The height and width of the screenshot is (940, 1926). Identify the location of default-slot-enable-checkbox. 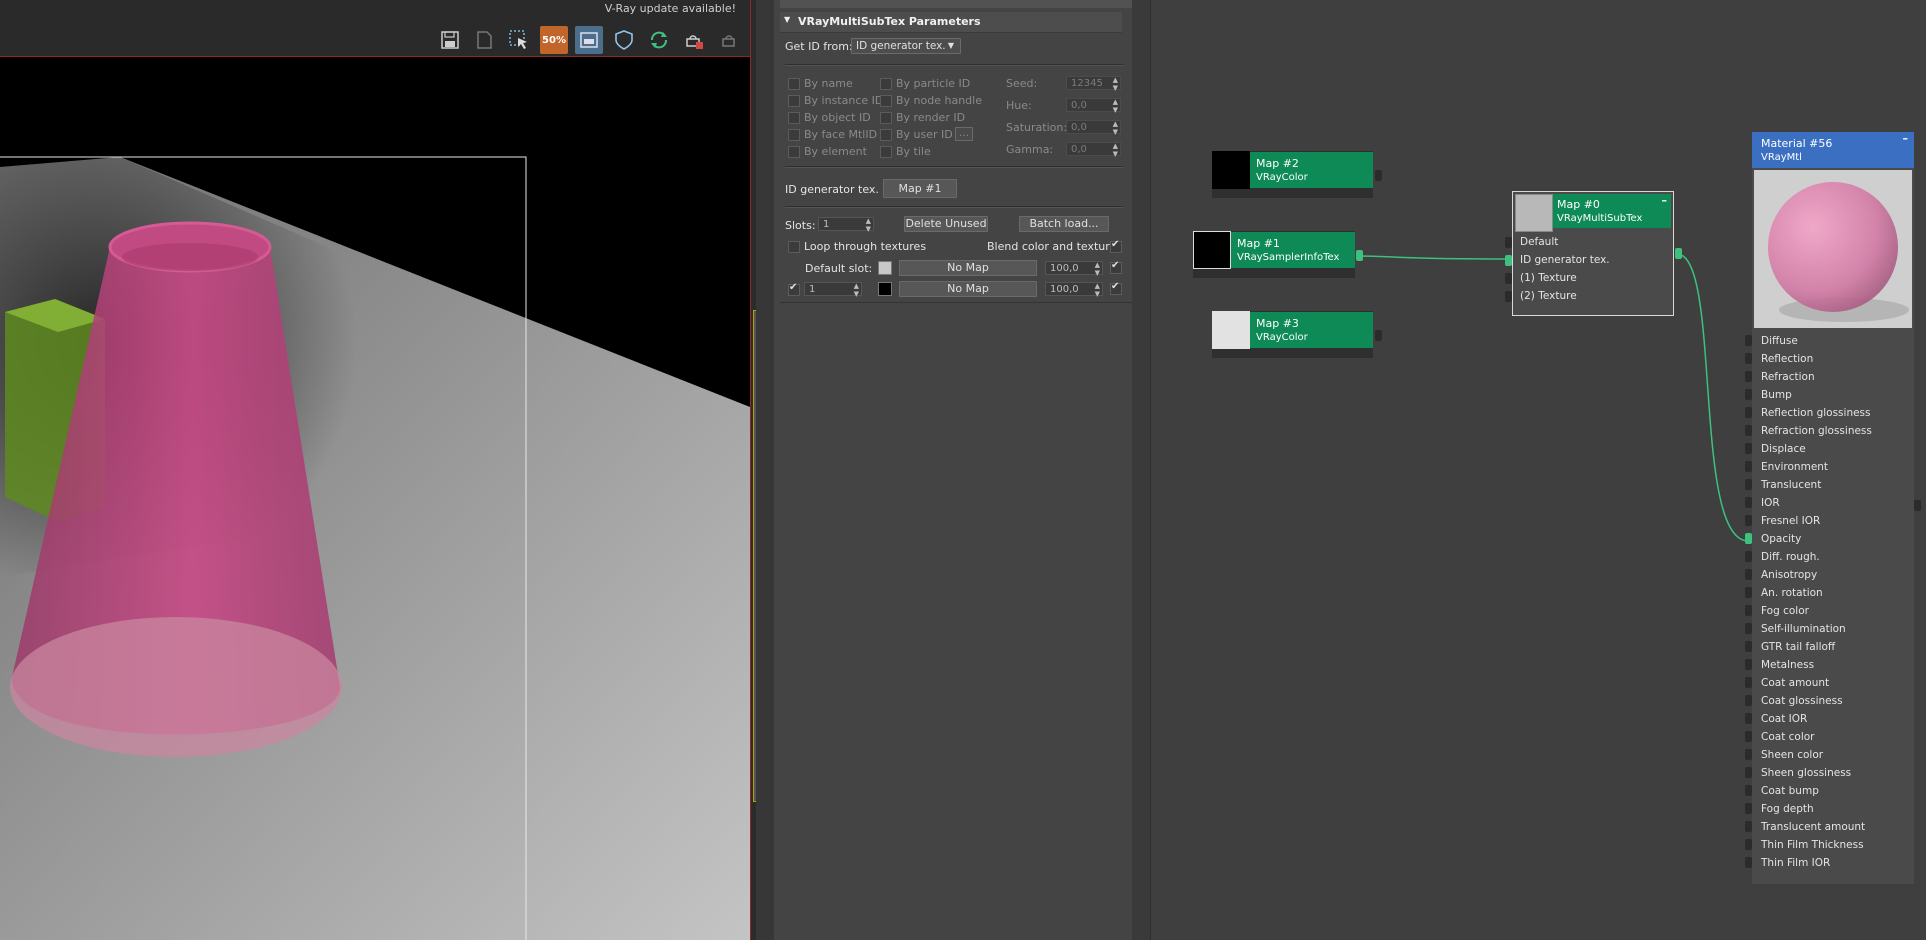
(1116, 267).